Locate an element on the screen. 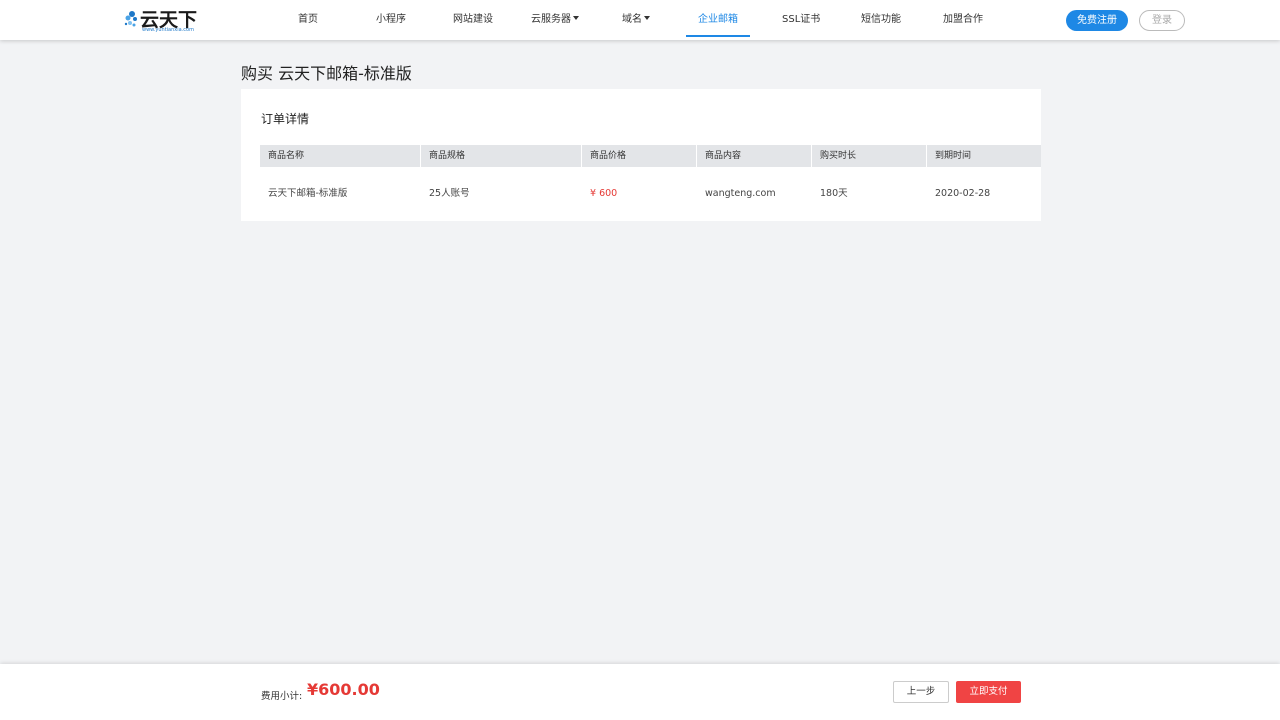 Image resolution: width=1280 pixels, height=720 pixels. nav-label: 首页 is located at coordinates (308, 19).